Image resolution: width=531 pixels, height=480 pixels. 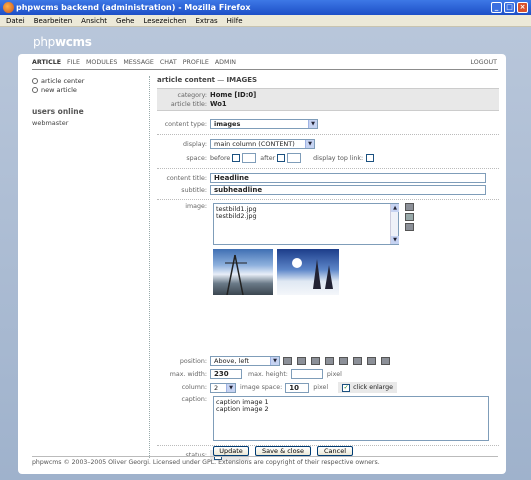 I want to click on click-enlarge-label: click enlarge, so click(x=373, y=387).